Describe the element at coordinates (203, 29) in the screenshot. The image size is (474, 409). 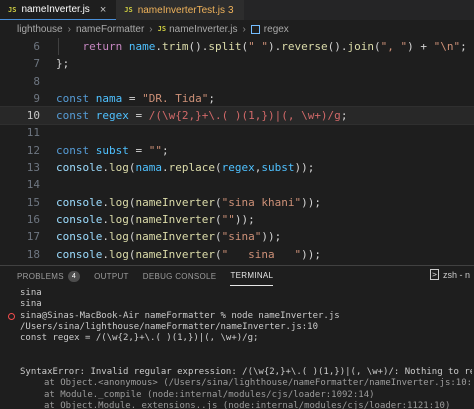
I see `breadcrumb-item-file: nameInverter.js` at that location.